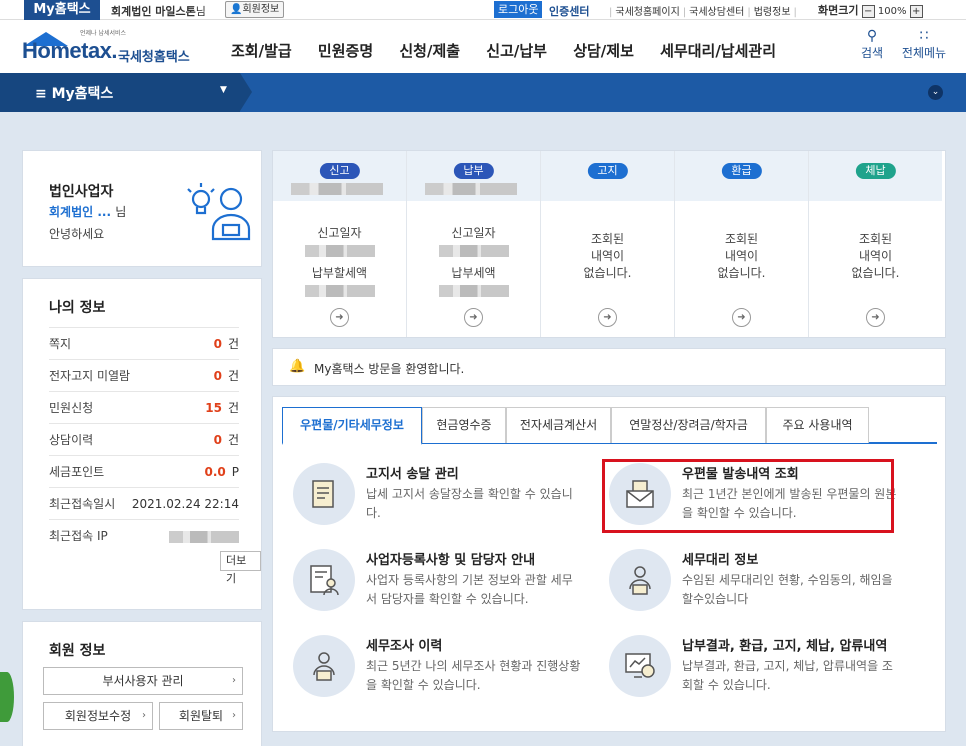 The width and height of the screenshot is (966, 746). What do you see at coordinates (144, 439) in the screenshot?
I see `info-row-consult-history: 상담이력 0건` at bounding box center [144, 439].